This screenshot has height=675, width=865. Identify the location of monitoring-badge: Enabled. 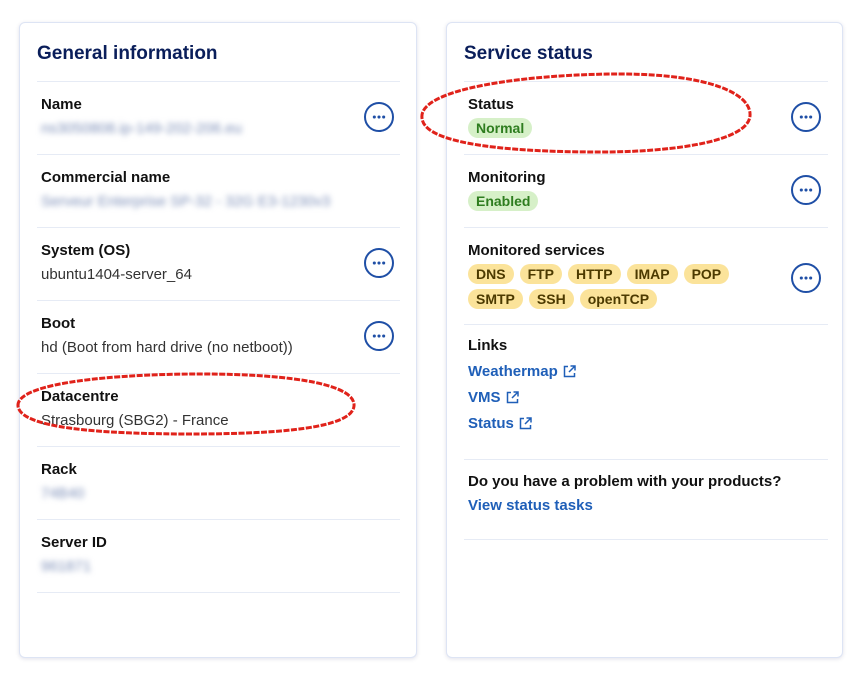
(503, 201).